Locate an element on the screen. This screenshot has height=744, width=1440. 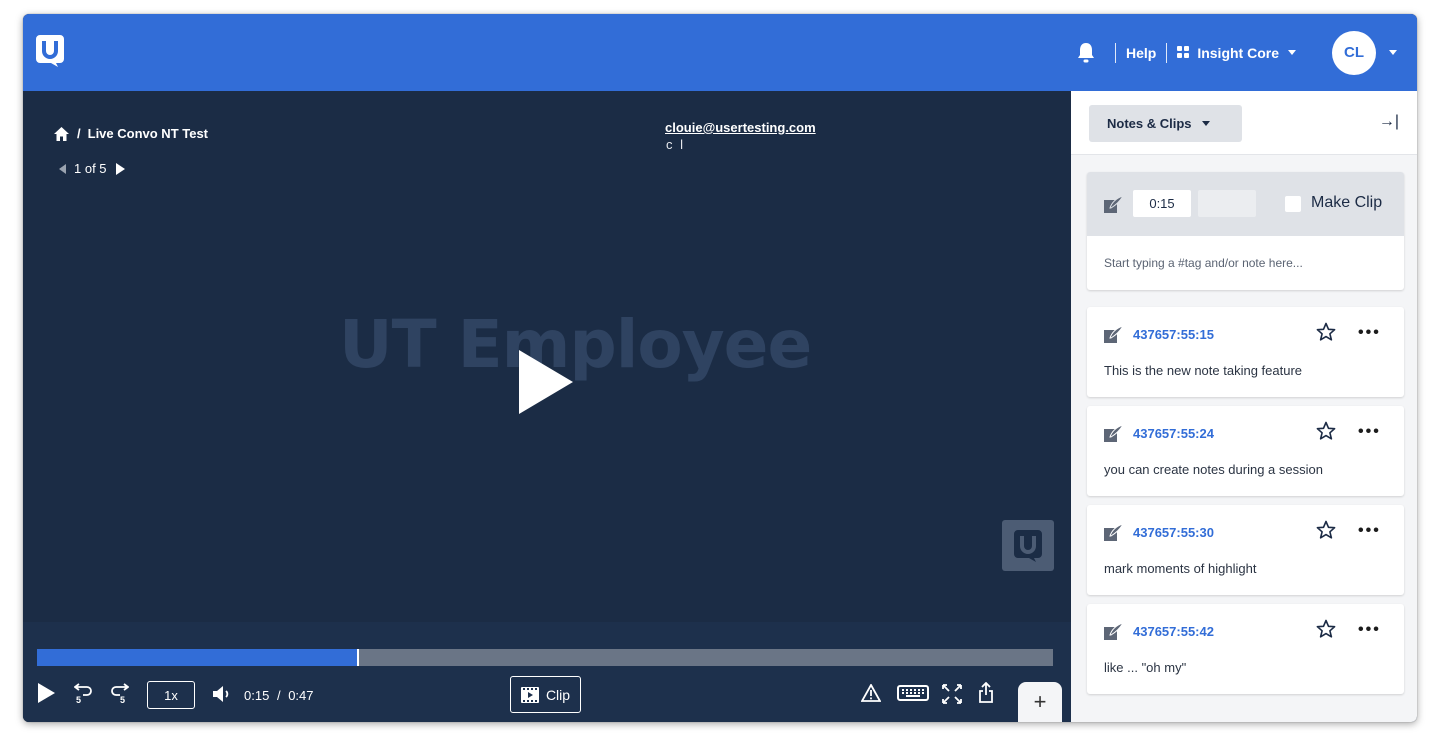
view-dropdown: Notes & Clips is located at coordinates (1165, 123).